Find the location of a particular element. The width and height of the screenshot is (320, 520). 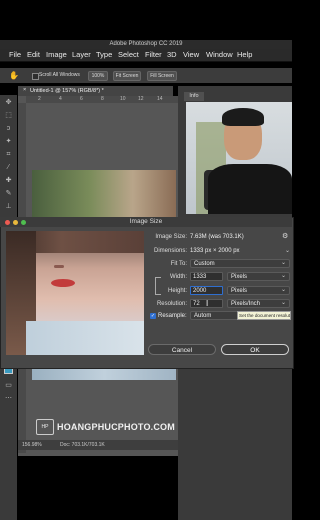

watermark-text: HOANGPHUCPHOTO.COM is located at coordinates (116, 427).